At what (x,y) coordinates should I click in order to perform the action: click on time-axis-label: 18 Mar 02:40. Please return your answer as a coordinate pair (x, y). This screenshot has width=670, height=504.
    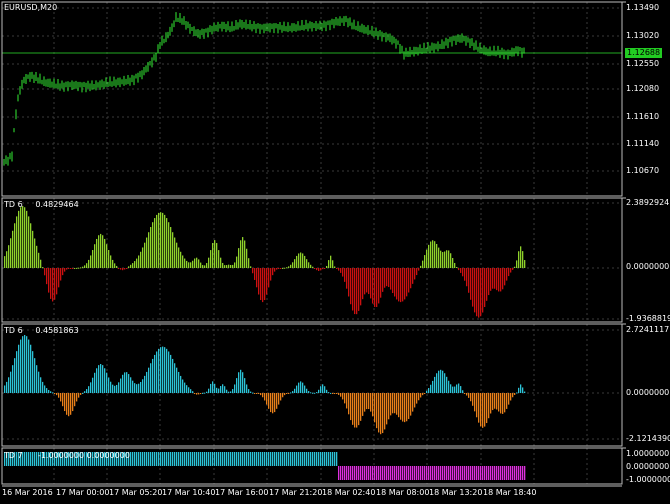
    Looking at the image, I should click on (349, 492).